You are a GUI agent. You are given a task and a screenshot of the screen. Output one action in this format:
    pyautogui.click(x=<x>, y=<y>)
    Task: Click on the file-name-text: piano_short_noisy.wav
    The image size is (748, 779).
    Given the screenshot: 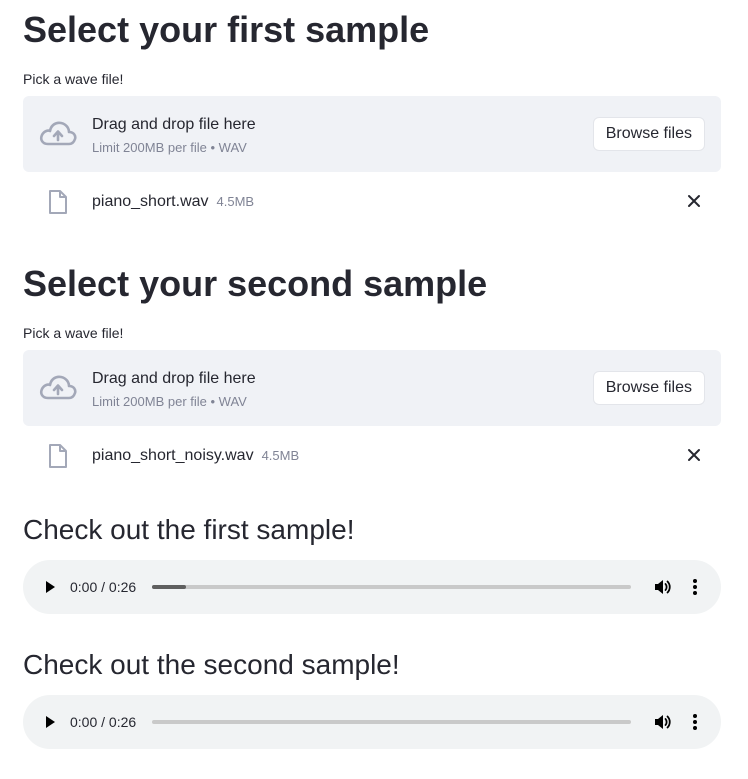 What is the action you would take?
    pyautogui.click(x=173, y=455)
    